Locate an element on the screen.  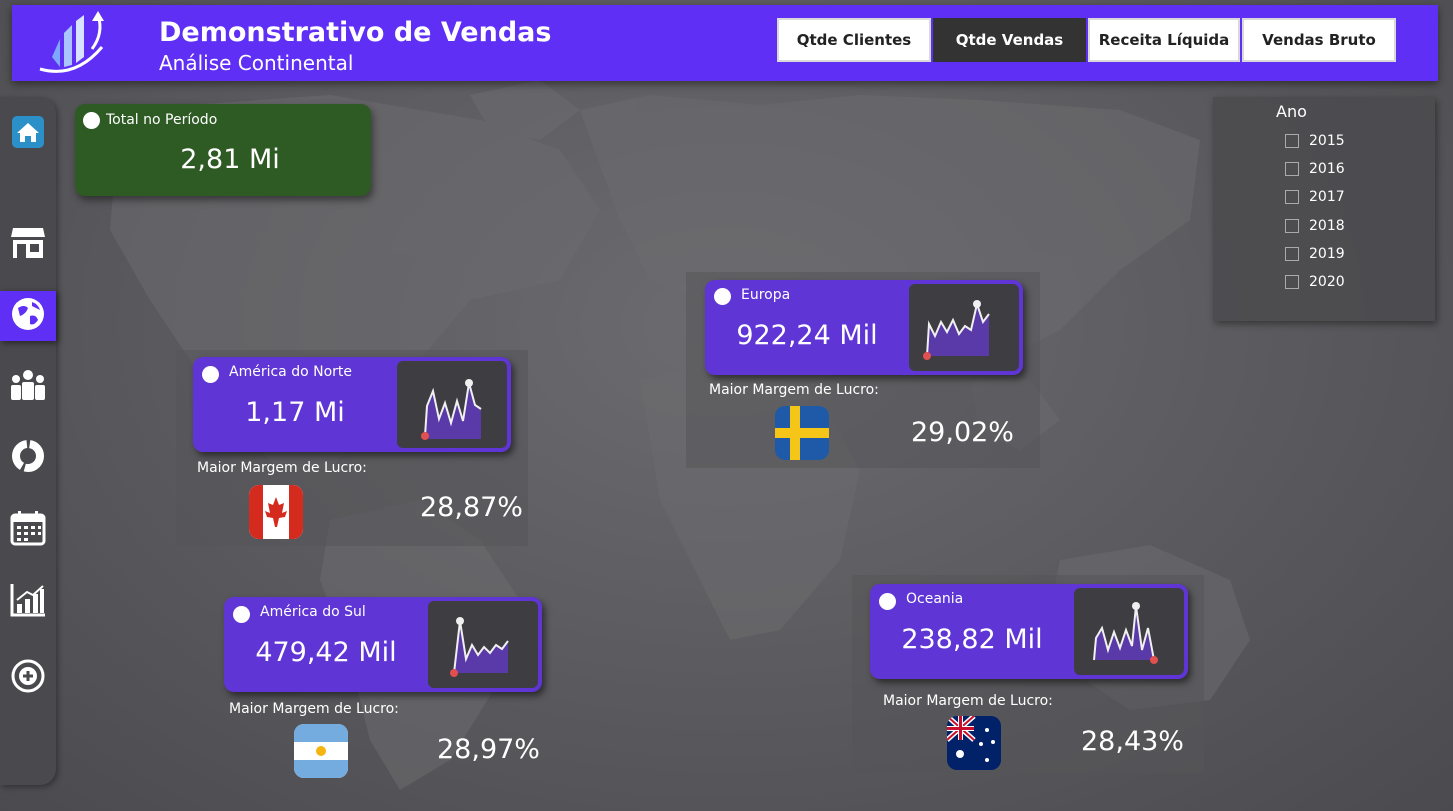
australia-flag-icon is located at coordinates (974, 743).